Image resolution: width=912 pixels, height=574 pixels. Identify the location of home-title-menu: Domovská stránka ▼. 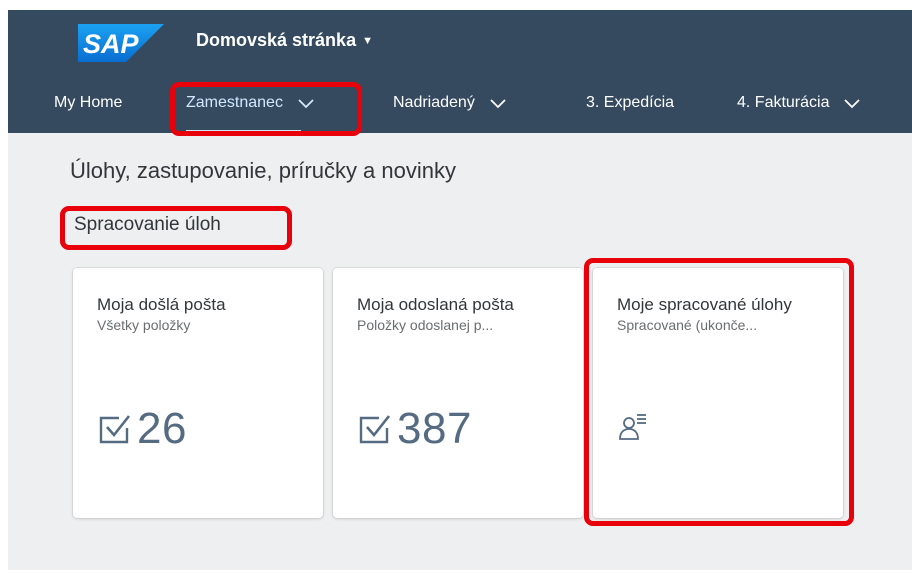
(284, 40).